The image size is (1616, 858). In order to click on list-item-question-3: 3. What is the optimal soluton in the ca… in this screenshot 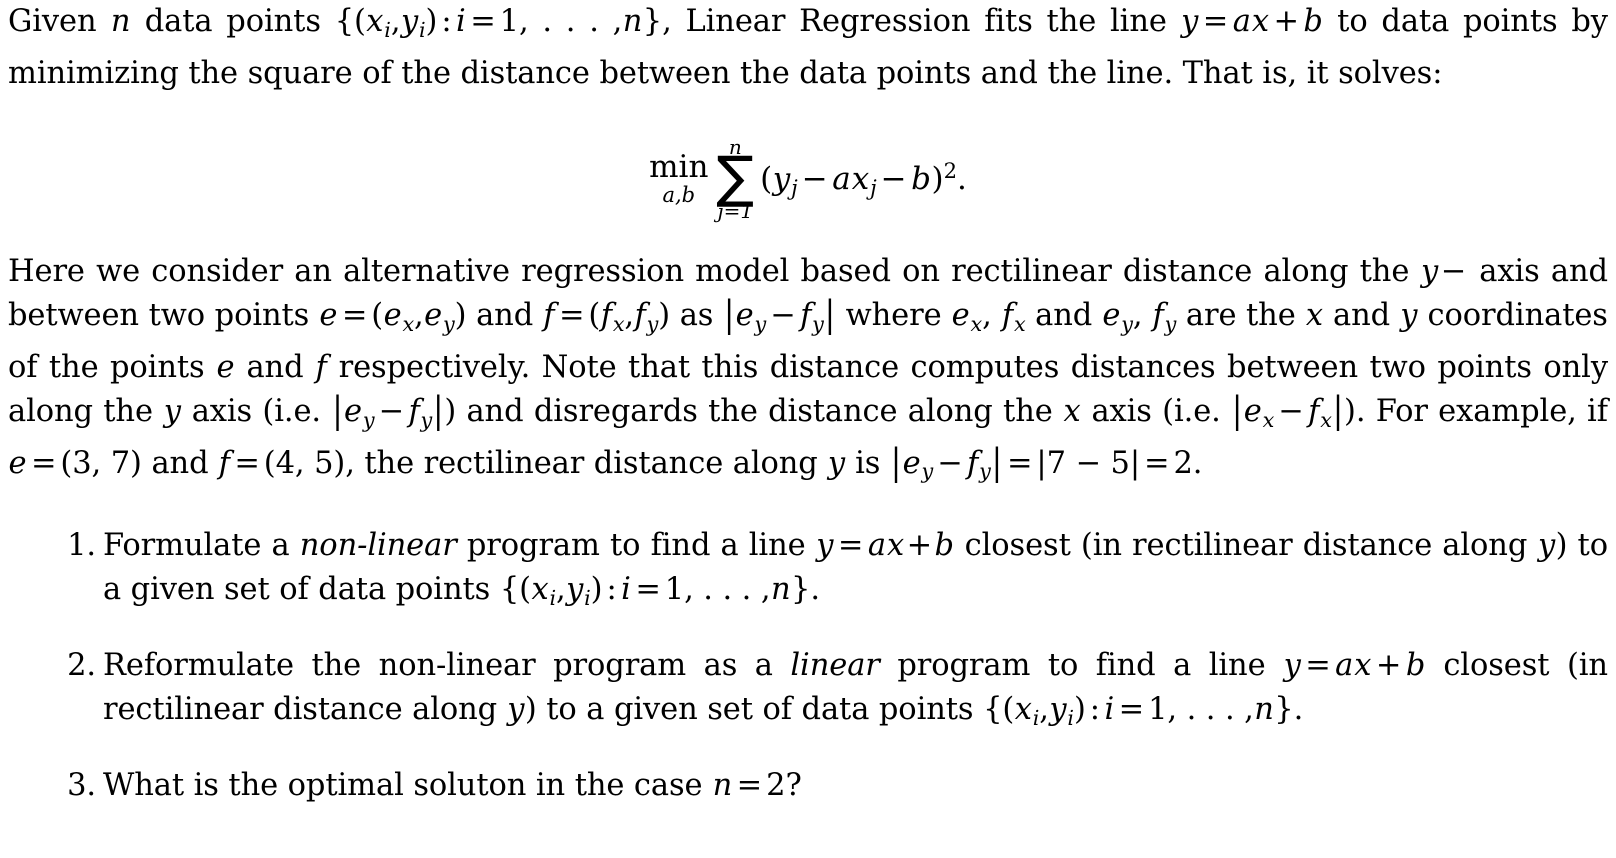, I will do `click(808, 786)`.